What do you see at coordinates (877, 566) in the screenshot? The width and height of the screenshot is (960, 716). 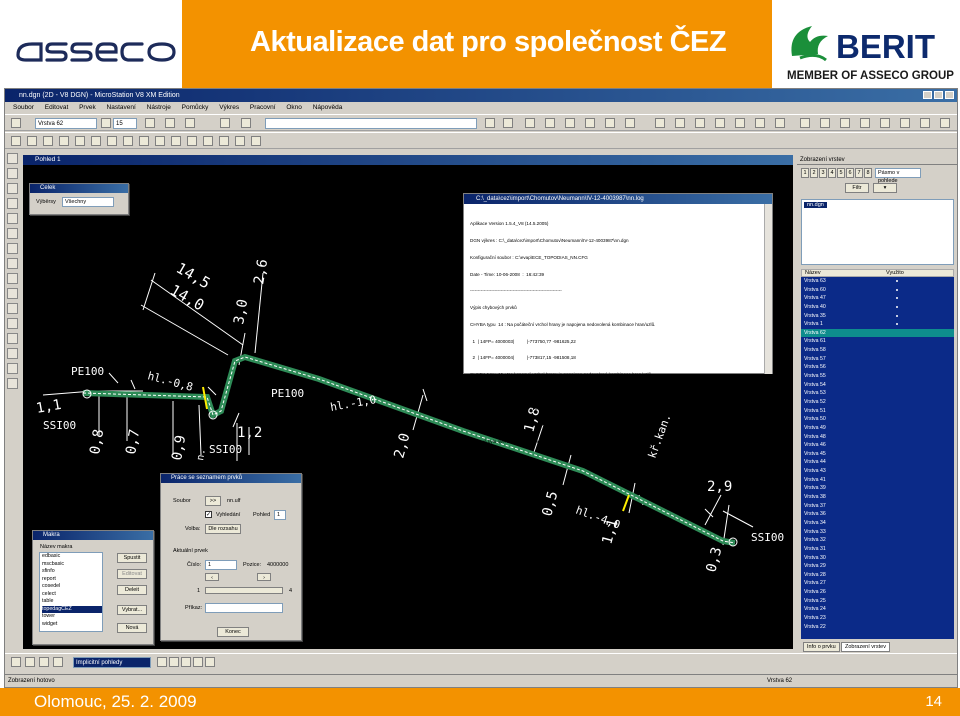 I see `level-row: Vrstva 29` at bounding box center [877, 566].